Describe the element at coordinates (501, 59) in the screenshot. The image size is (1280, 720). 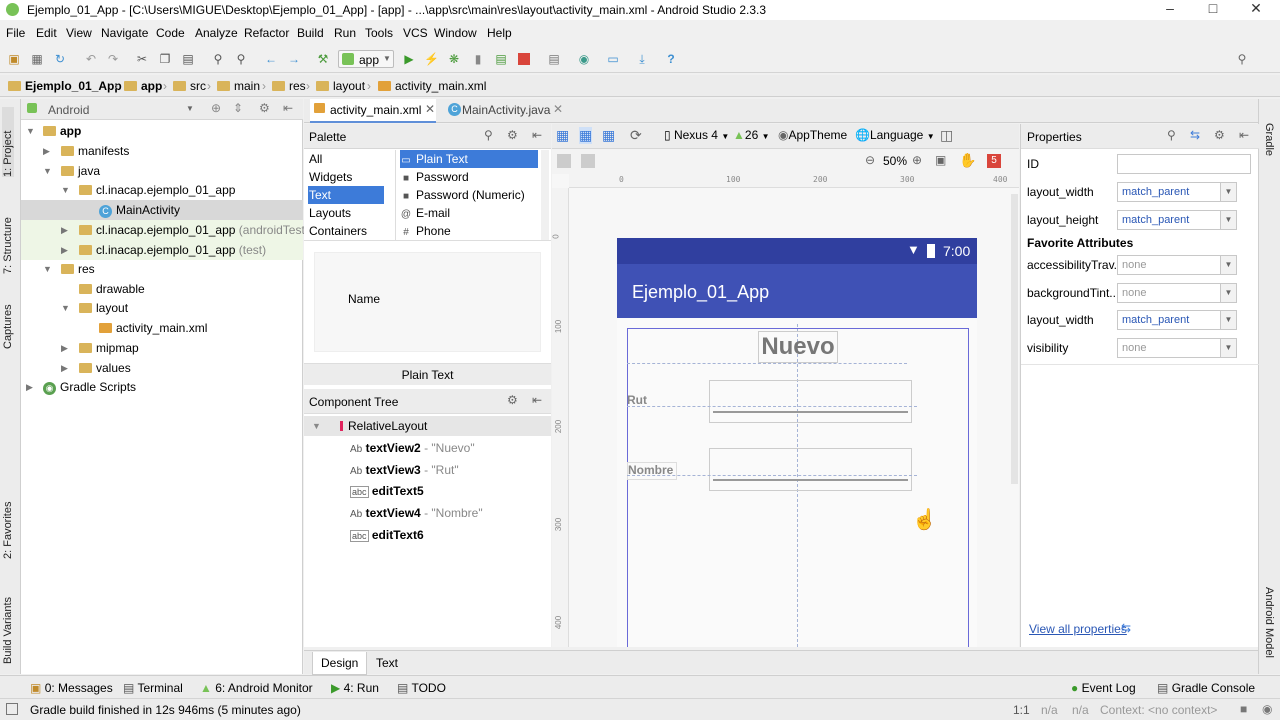
I see `attach-debugger-icon: ▤` at that location.